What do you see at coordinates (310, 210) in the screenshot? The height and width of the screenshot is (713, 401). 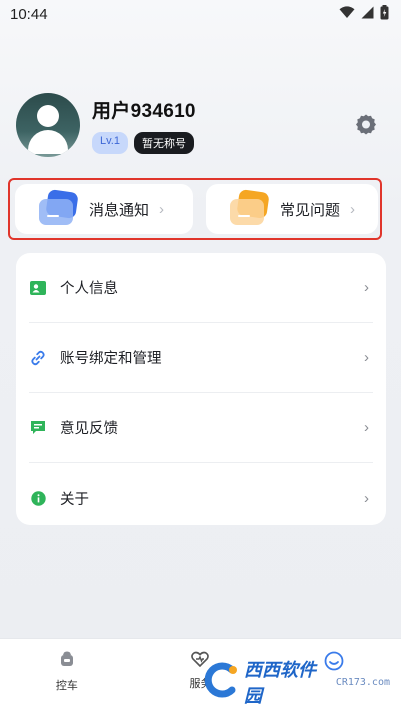 I see `faq-label: 常见问题` at bounding box center [310, 210].